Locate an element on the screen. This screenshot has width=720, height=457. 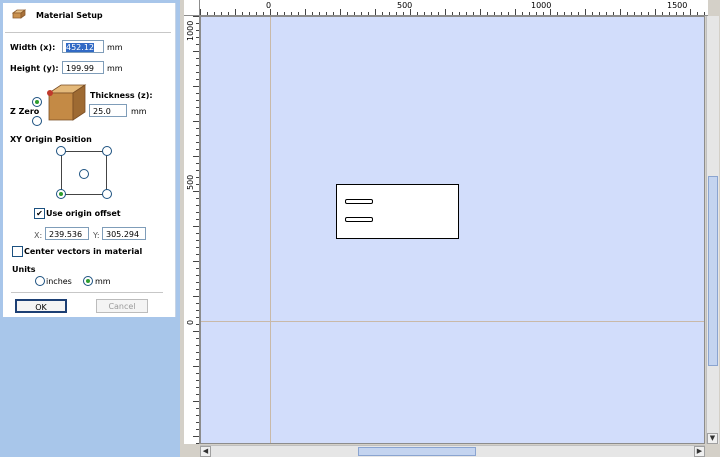
scroll-right-arrow-icon: ▶ is located at coordinates (699, 451).